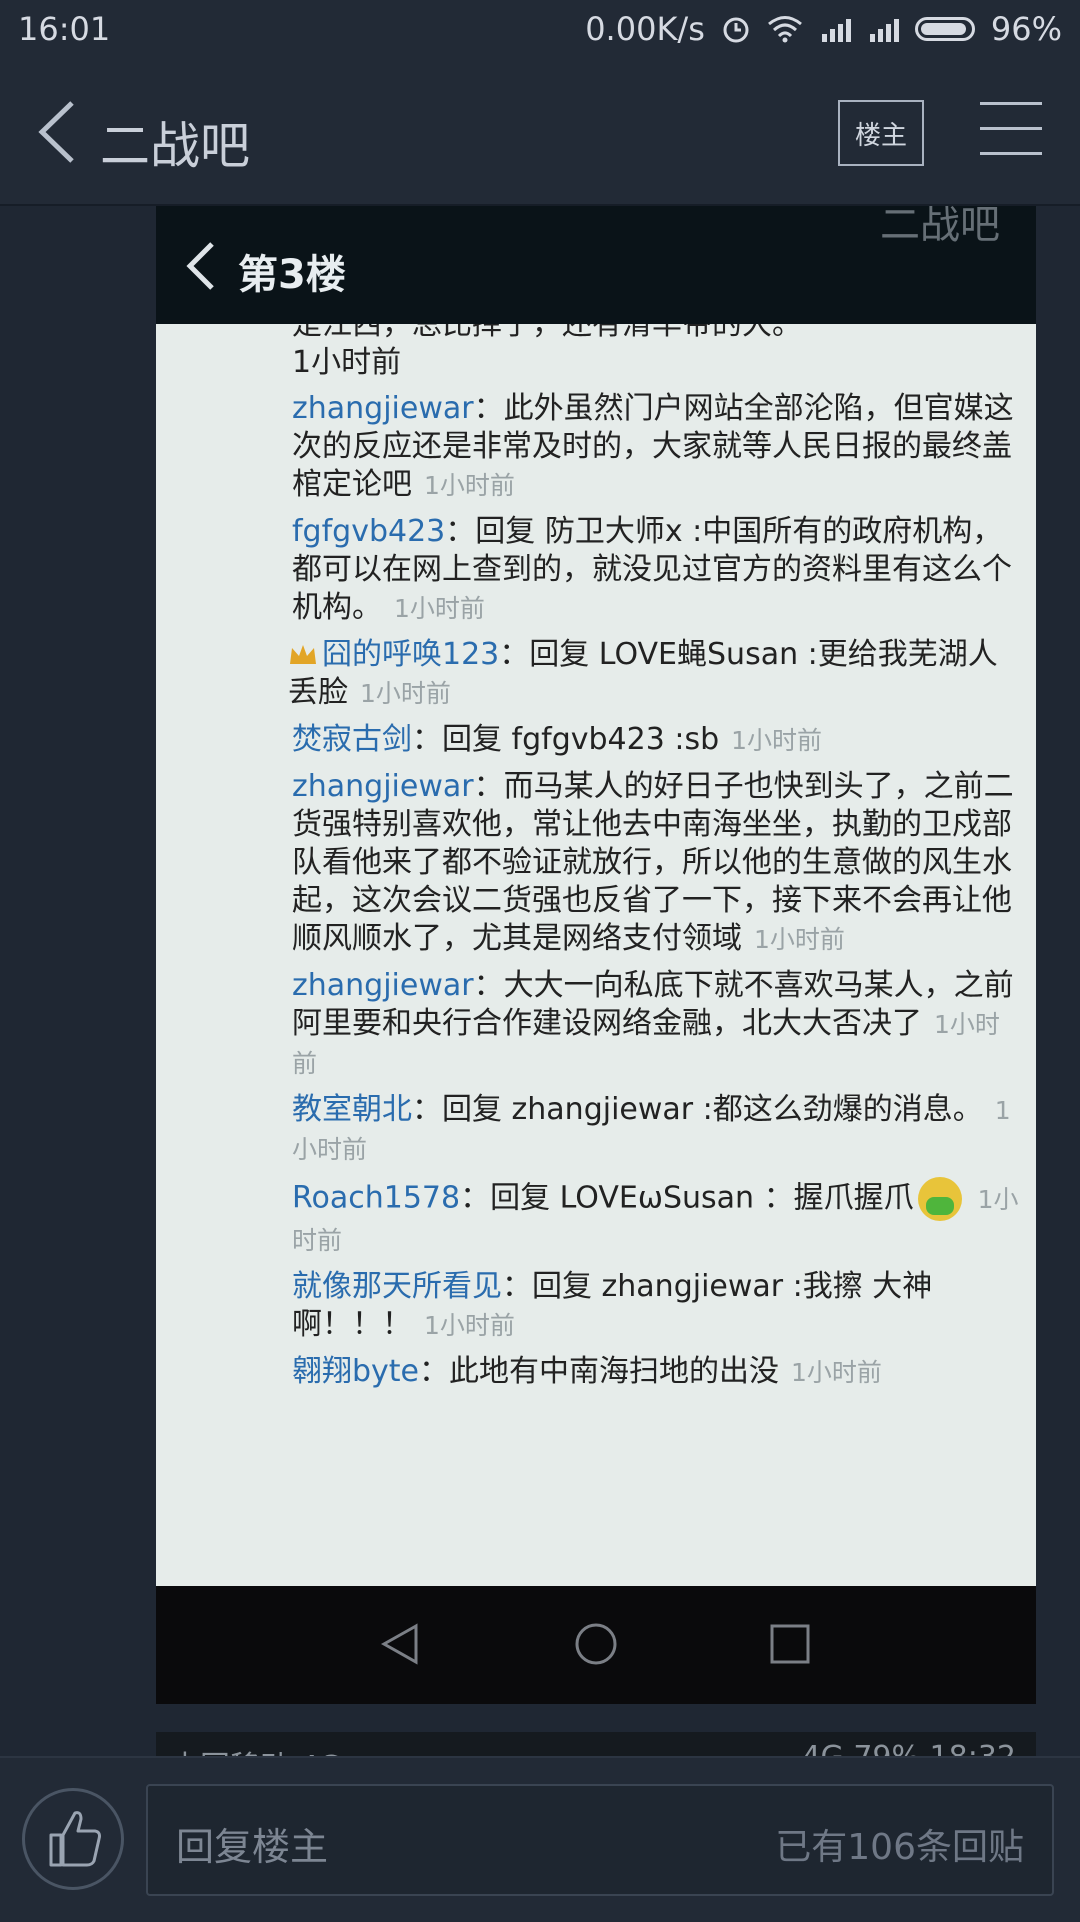 The height and width of the screenshot is (1922, 1080). I want to click on status-bar: 16:01 0.00K/s 96%, so click(540, 31).